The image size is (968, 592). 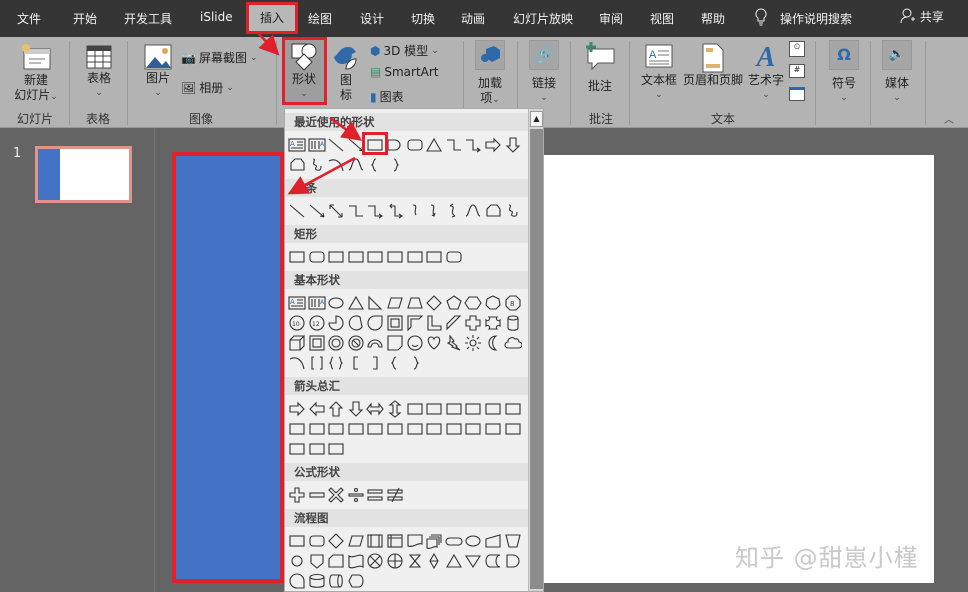 What do you see at coordinates (158, 72) in the screenshot?
I see `picture-button: 图片 ⌄` at bounding box center [158, 72].